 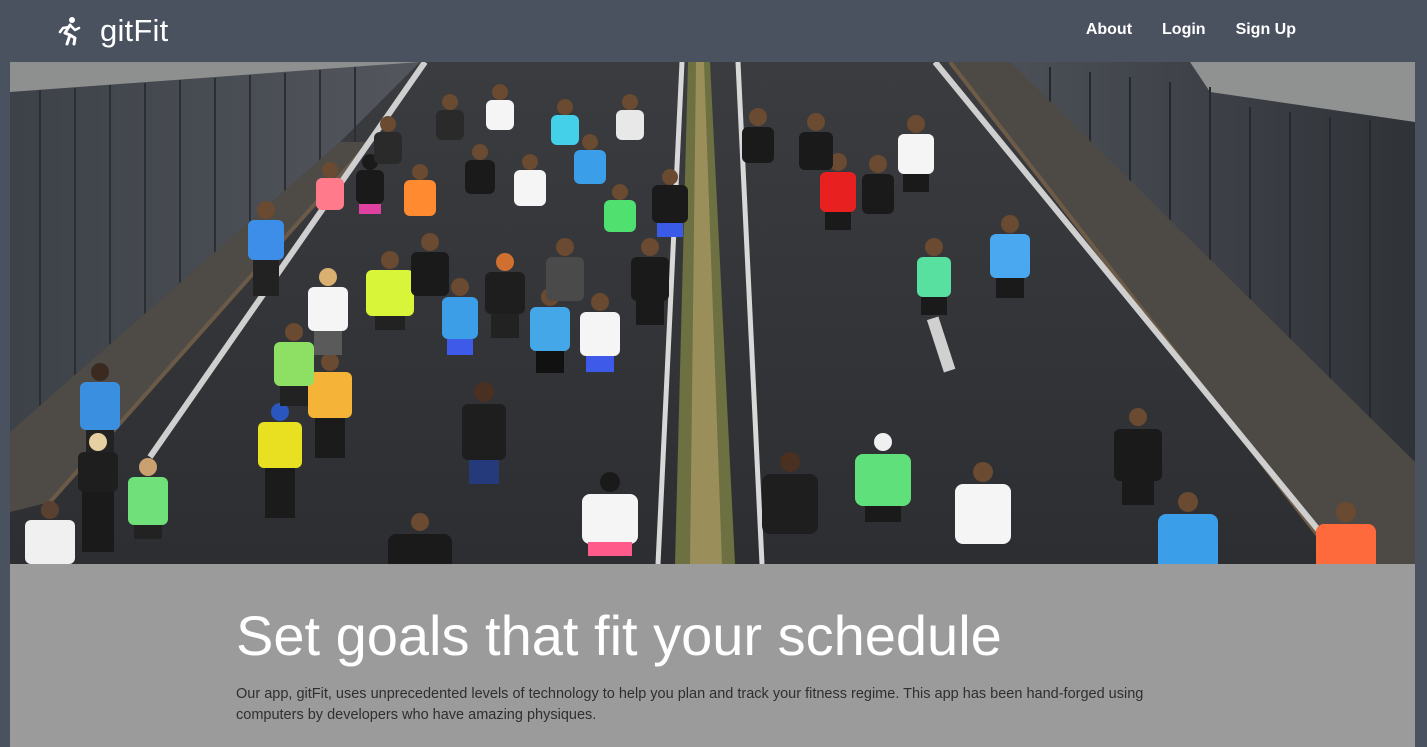 What do you see at coordinates (134, 30) in the screenshot?
I see `brand-name: gitFit` at bounding box center [134, 30].